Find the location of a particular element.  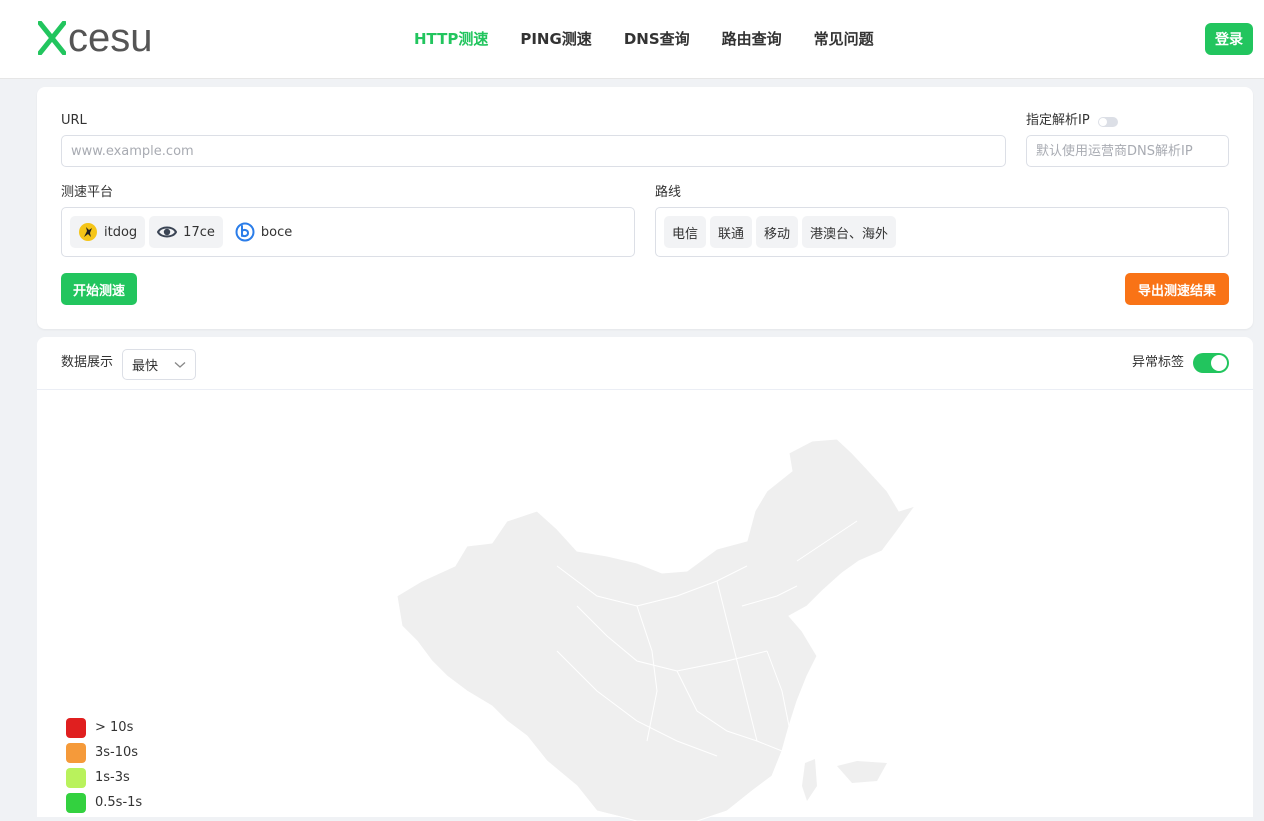

itdog-icon is located at coordinates (88, 232).